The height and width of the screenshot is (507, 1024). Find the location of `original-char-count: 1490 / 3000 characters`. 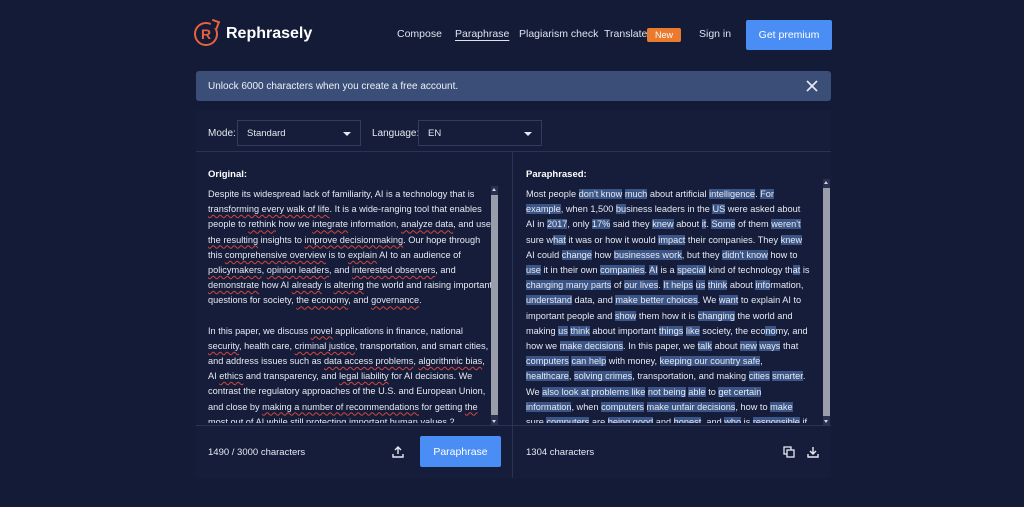

original-char-count: 1490 / 3000 characters is located at coordinates (257, 452).